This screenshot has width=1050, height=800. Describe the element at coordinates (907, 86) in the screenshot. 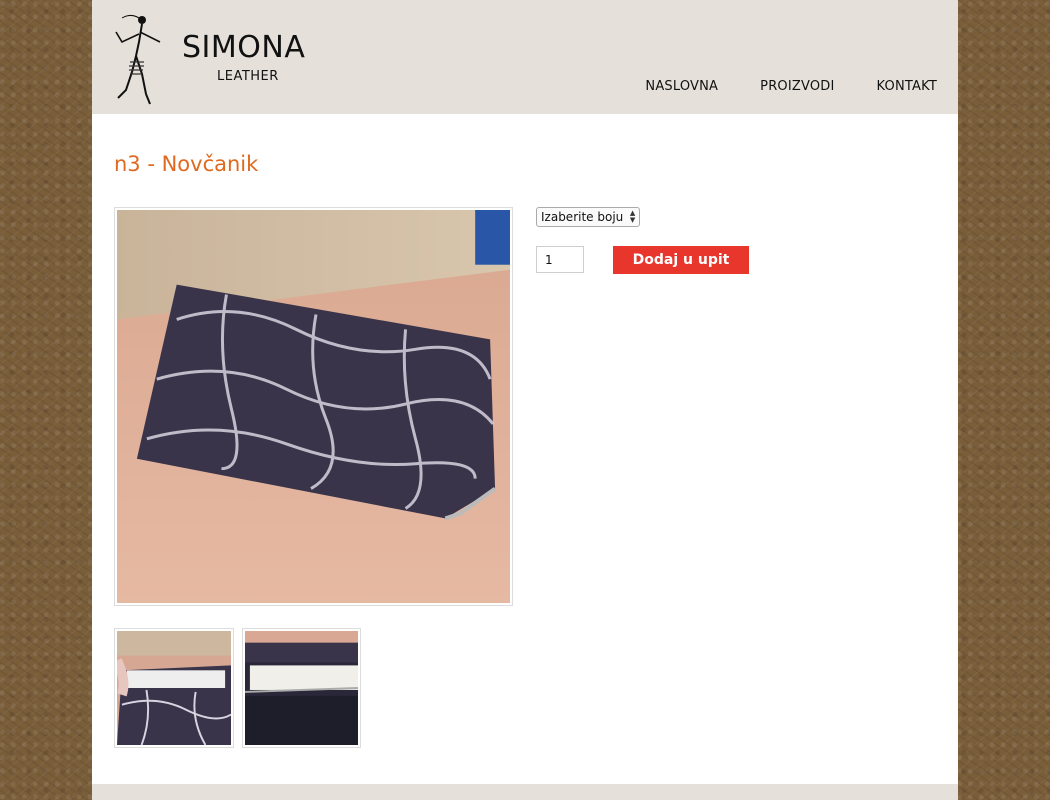

I see `nav-item-kontakt: KONTAKT` at that location.